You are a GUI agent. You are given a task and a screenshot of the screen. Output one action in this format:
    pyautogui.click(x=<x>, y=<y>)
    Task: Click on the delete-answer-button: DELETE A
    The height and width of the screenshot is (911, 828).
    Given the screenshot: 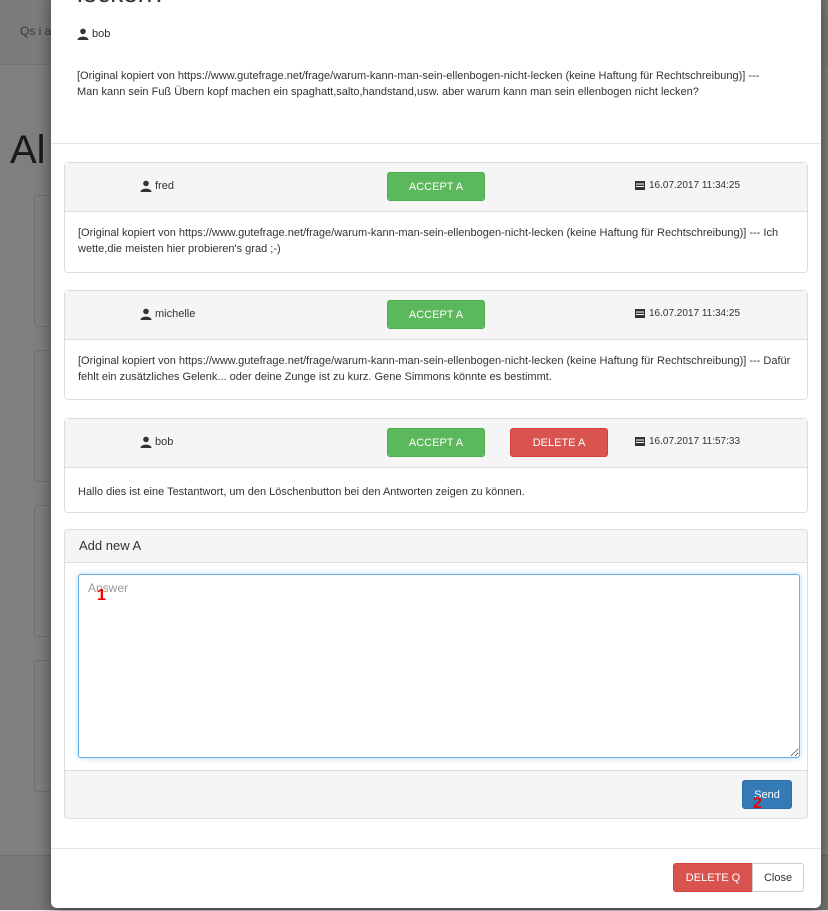 What is the action you would take?
    pyautogui.click(x=559, y=442)
    